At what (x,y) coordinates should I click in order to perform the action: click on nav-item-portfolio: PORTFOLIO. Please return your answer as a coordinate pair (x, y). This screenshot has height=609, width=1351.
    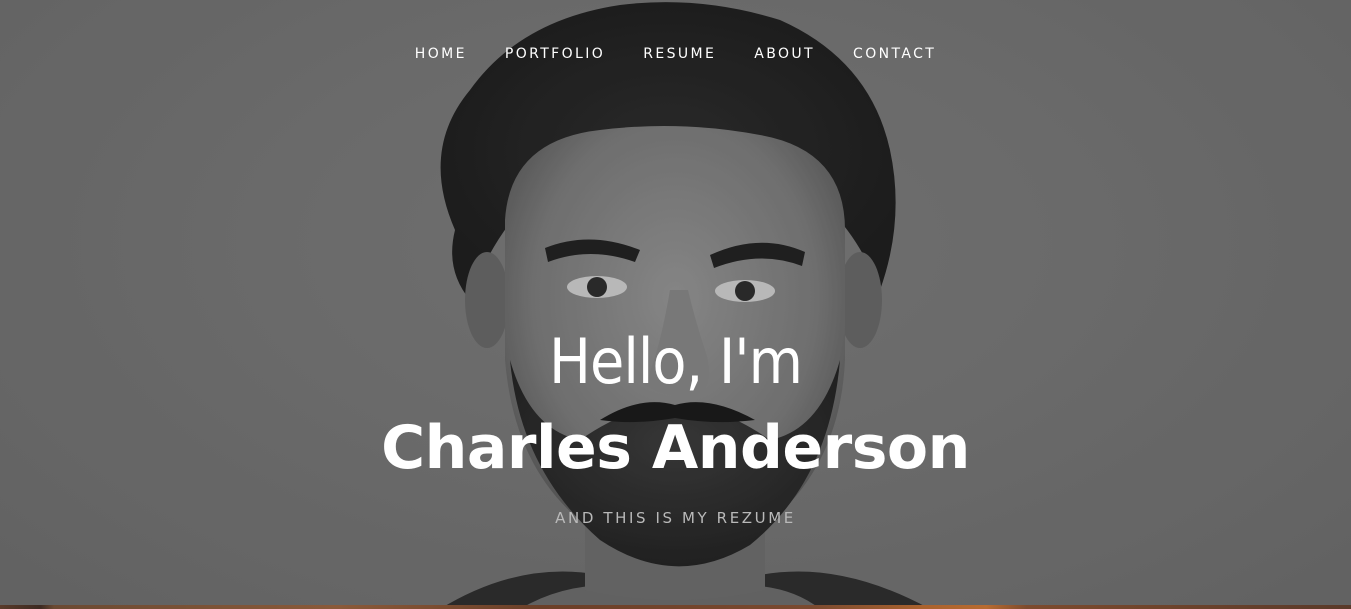
    Looking at the image, I should click on (555, 54).